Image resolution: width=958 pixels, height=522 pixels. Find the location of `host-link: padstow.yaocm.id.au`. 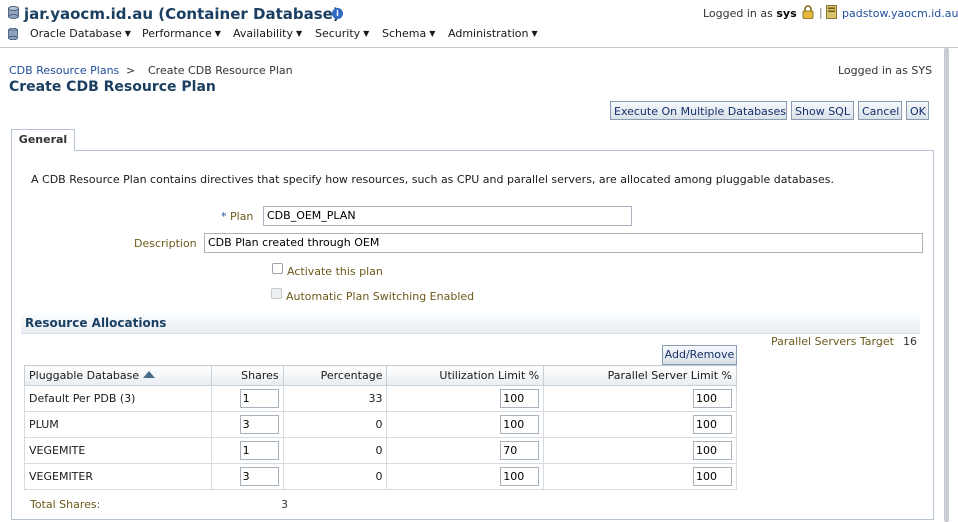

host-link: padstow.yaocm.id.au is located at coordinates (900, 13).